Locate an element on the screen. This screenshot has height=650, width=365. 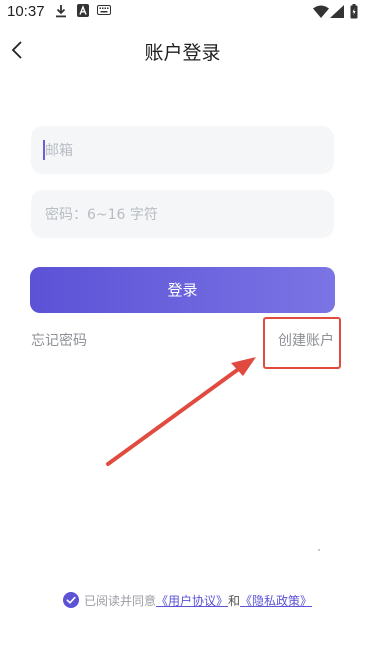
email-field: 邮箱 is located at coordinates (182, 150).